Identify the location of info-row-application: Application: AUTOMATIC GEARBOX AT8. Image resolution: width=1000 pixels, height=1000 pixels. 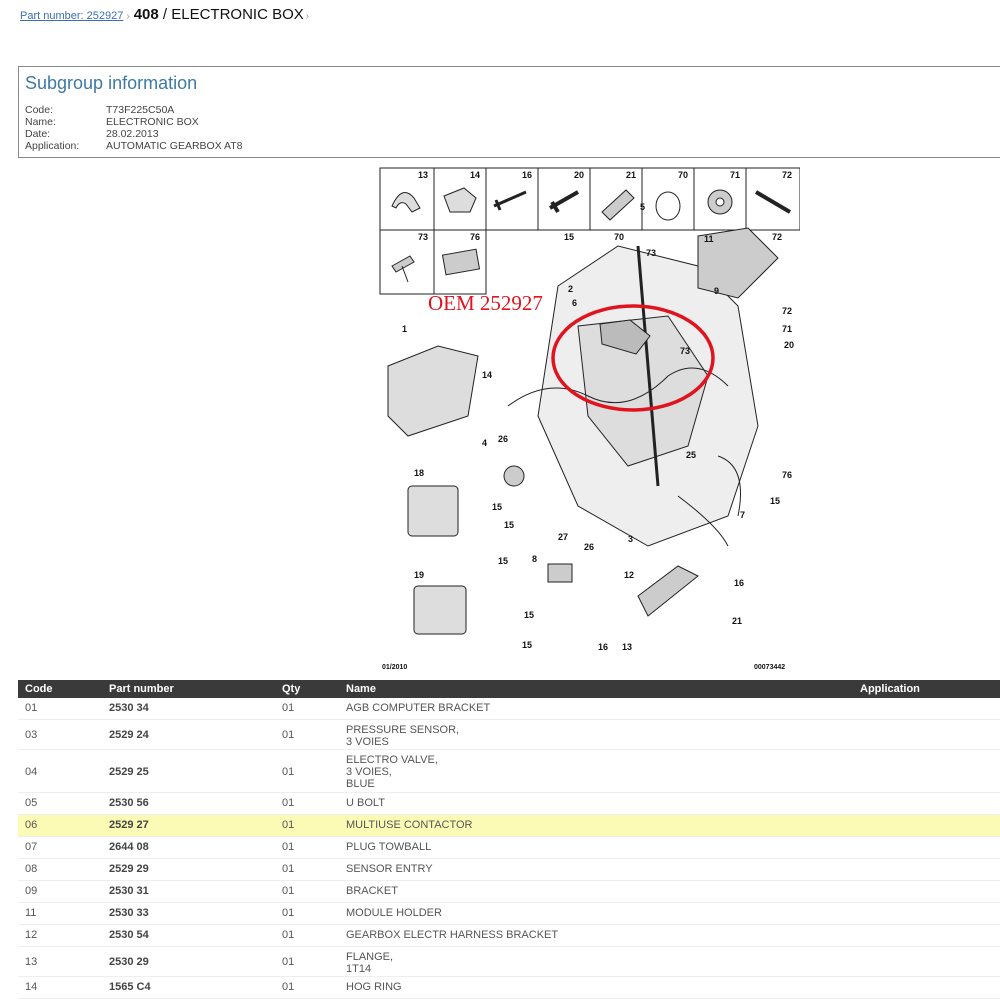
(134, 146).